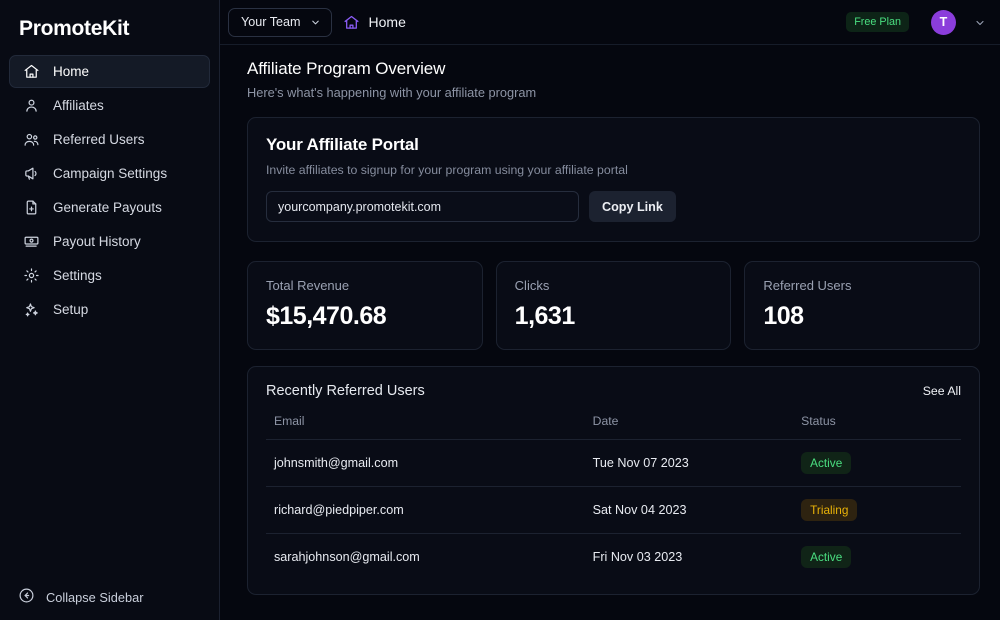  I want to click on copy-link-button: Copy Link, so click(632, 206).